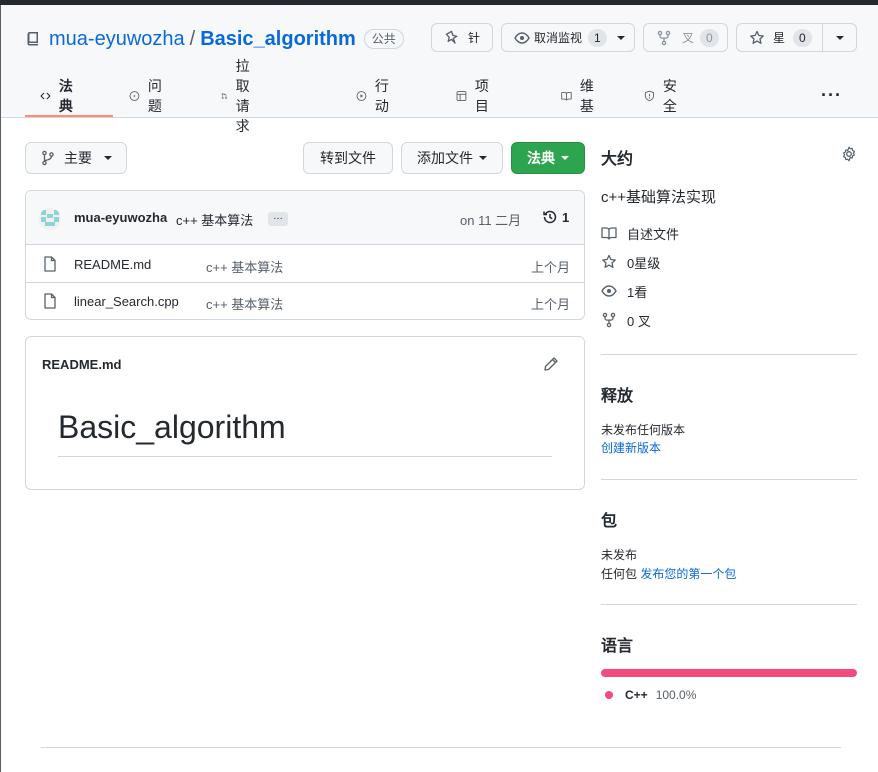 The height and width of the screenshot is (772, 878). I want to click on gear-icon, so click(849, 154).